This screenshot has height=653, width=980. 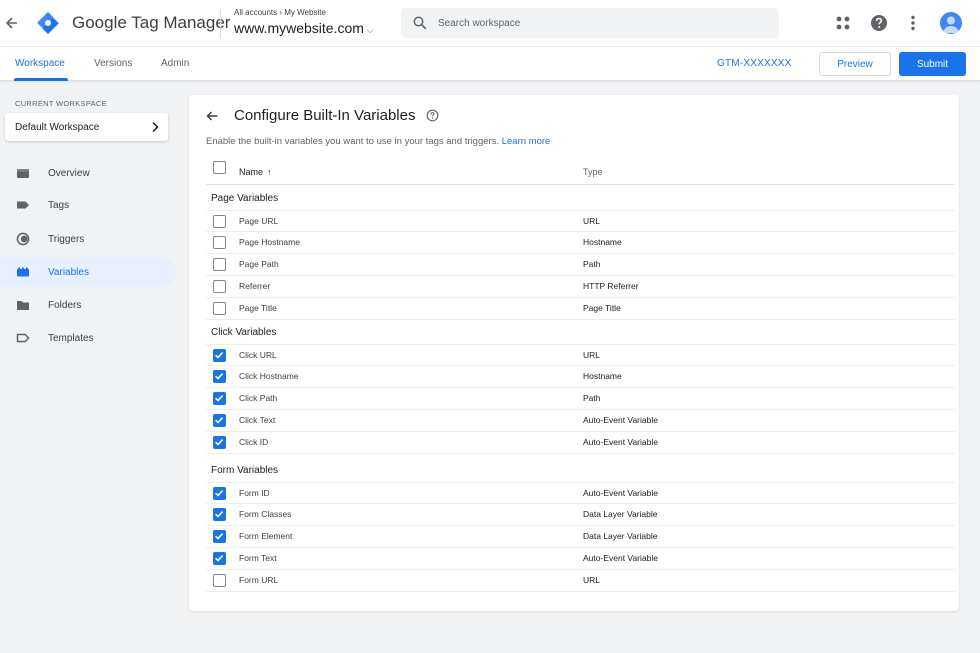 I want to click on table-row: Form URL URL, so click(x=580, y=581).